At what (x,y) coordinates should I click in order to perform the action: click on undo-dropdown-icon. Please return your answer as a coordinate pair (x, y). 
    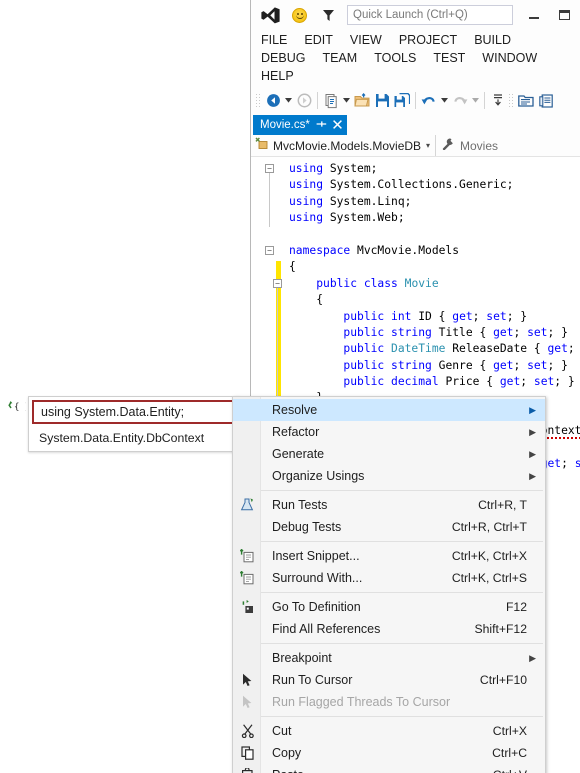
    Looking at the image, I should click on (444, 101).